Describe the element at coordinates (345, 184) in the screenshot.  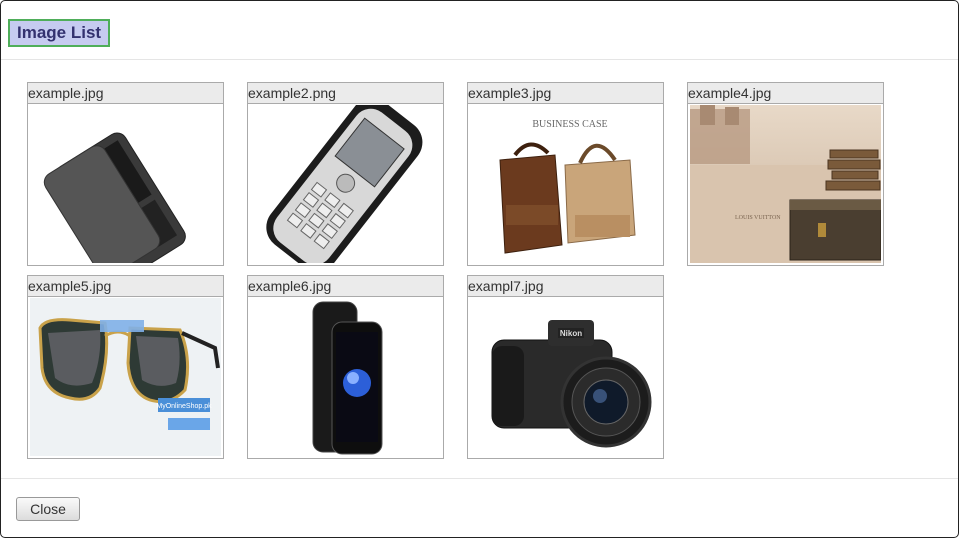
I see `cellphone-image` at that location.